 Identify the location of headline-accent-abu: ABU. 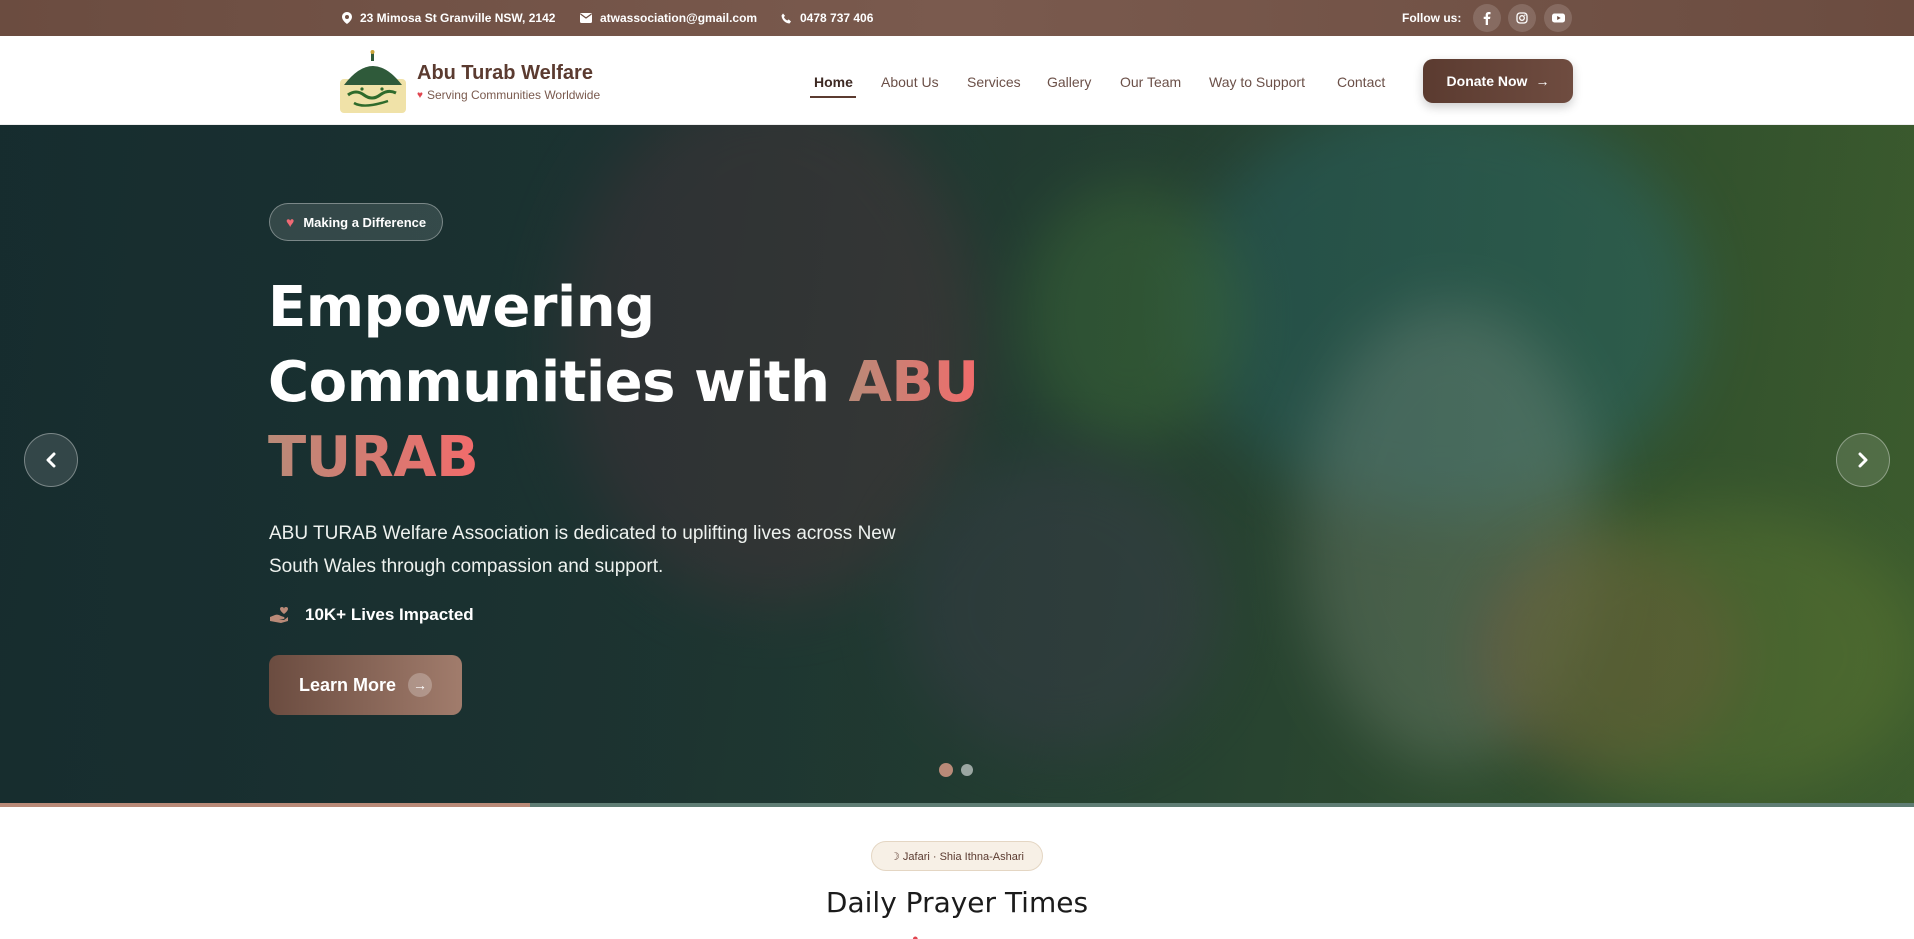
(914, 382).